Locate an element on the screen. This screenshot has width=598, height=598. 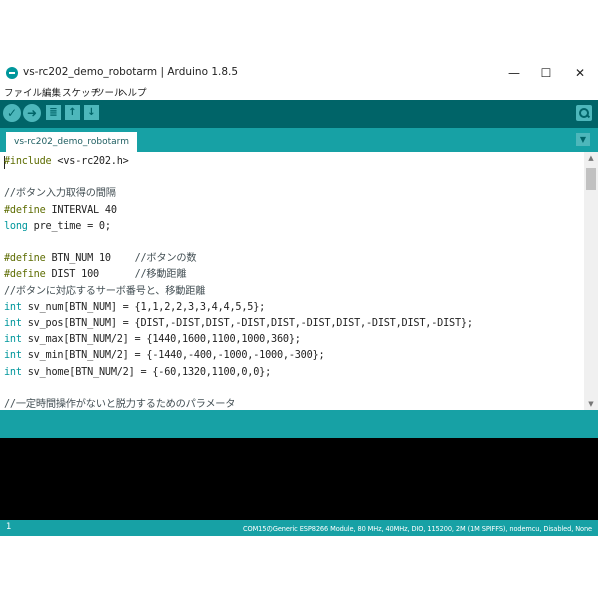
code-line: #include <vs-rc202.h> is located at coordinates (66, 161).